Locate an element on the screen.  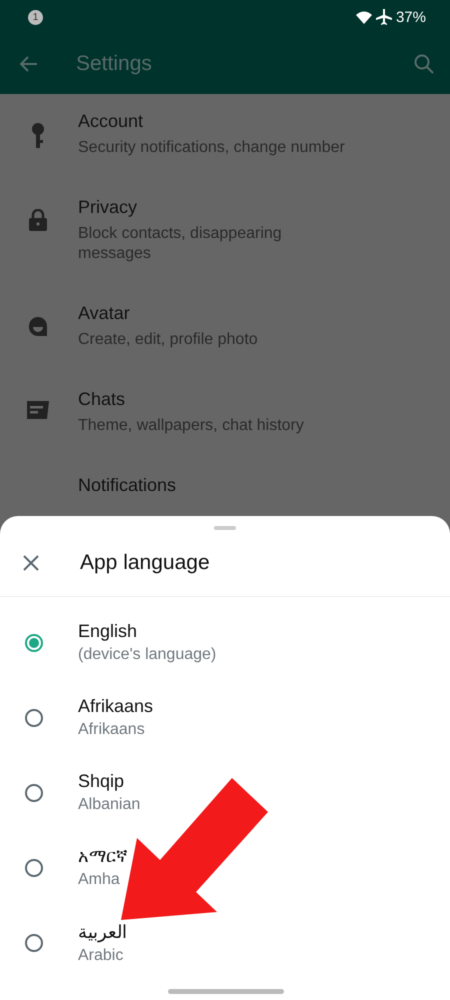
close-icon is located at coordinates (31, 563).